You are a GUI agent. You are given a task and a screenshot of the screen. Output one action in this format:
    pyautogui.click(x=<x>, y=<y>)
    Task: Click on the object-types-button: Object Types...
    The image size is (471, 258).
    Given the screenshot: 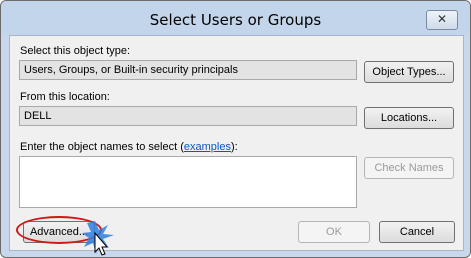 What is the action you would take?
    pyautogui.click(x=409, y=72)
    